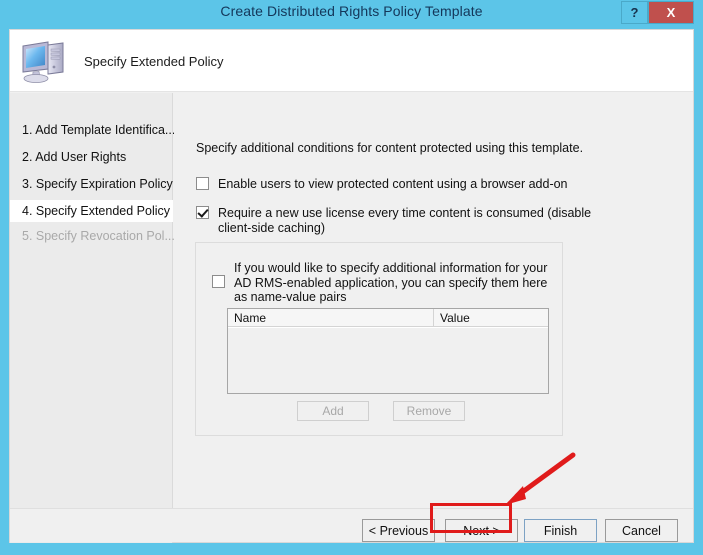 Image resolution: width=703 pixels, height=555 pixels. Describe the element at coordinates (641, 530) in the screenshot. I see `cancel-button: Cancel` at that location.